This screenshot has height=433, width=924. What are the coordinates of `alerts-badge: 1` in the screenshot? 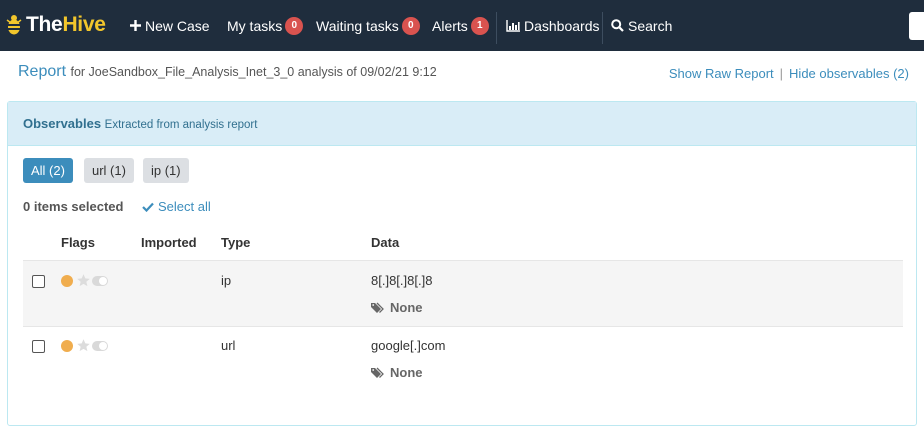 It's located at (479, 25).